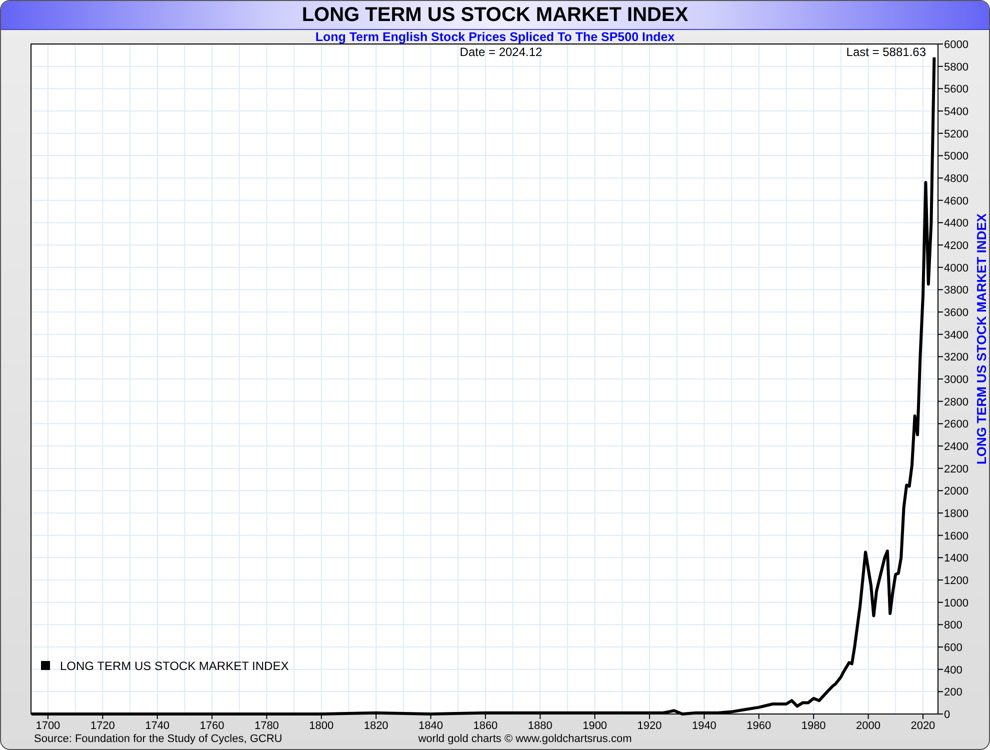 The image size is (990, 750). Describe the element at coordinates (956, 402) in the screenshot. I see `y-axis-label: 2800` at that location.